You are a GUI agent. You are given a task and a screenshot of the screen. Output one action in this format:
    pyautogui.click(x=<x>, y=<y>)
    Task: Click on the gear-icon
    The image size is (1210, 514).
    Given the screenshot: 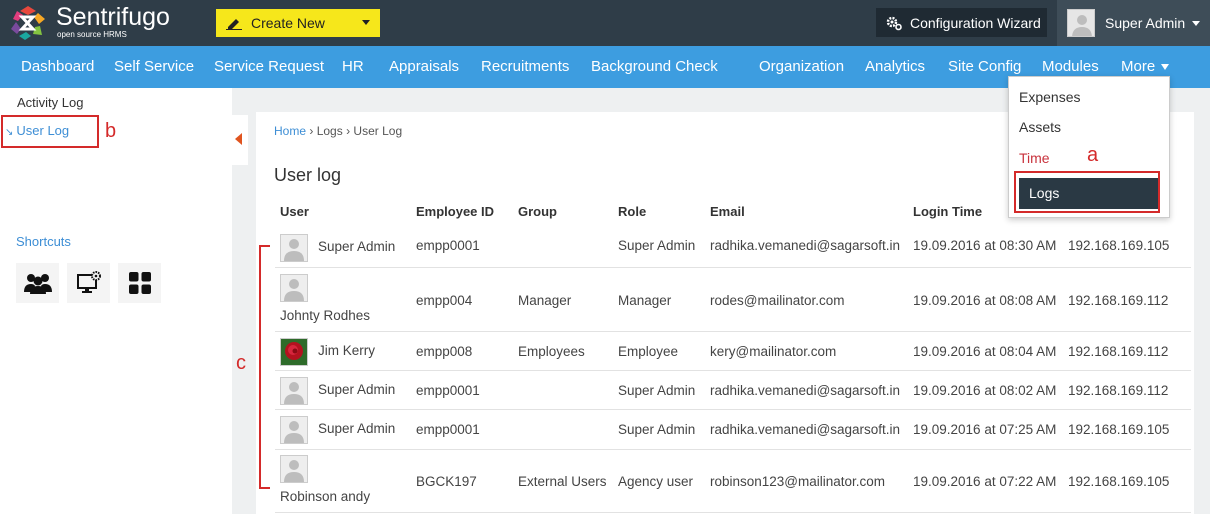 What is the action you would take?
    pyautogui.click(x=894, y=23)
    